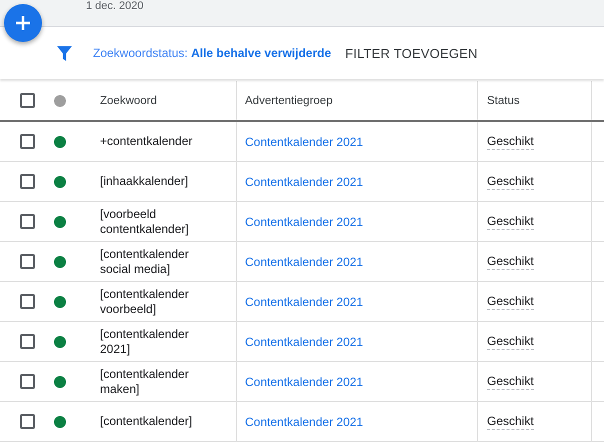 This screenshot has width=604, height=446. I want to click on status-dot-icon, so click(60, 100).